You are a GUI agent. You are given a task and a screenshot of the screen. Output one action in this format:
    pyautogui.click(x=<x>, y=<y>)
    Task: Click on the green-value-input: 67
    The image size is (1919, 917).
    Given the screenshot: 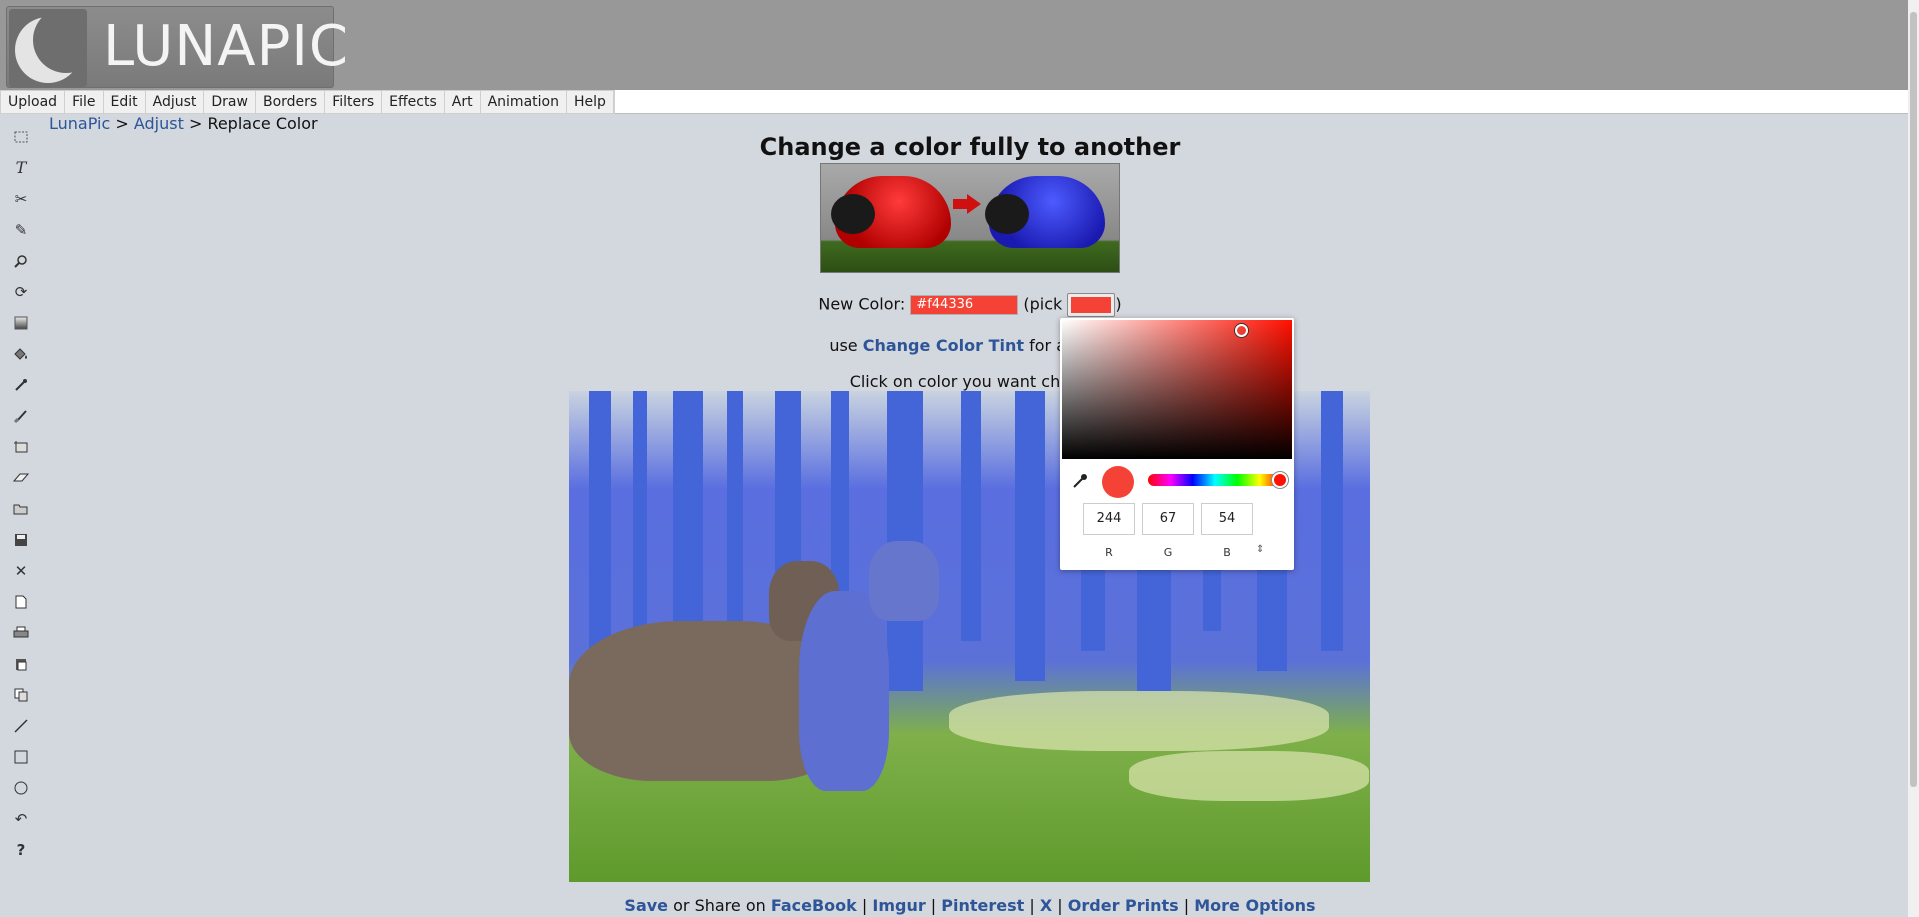 What is the action you would take?
    pyautogui.click(x=1168, y=519)
    